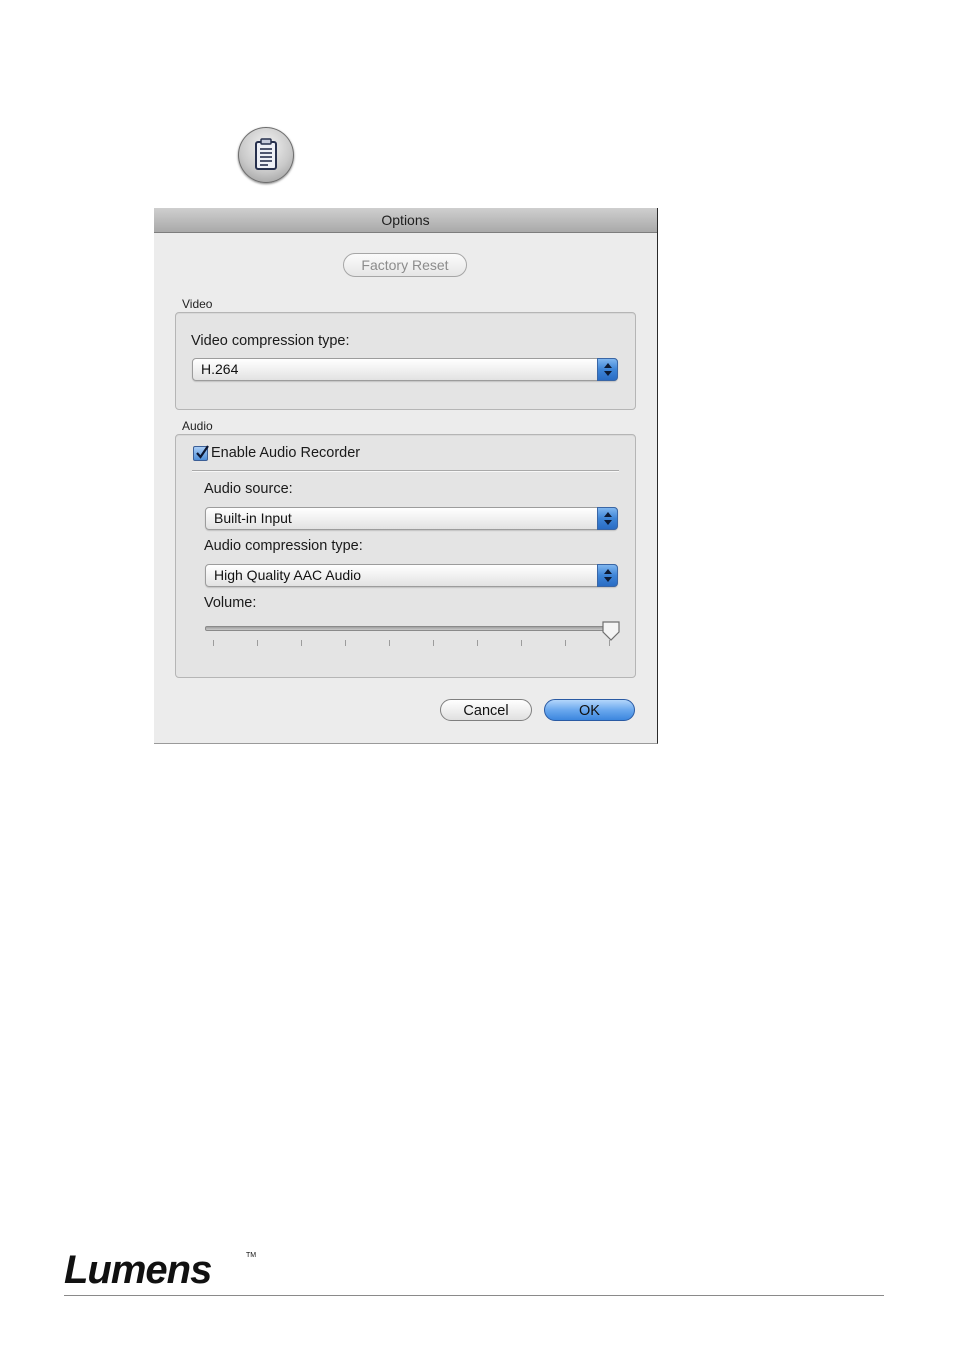 The width and height of the screenshot is (954, 1354). Describe the element at coordinates (411, 518) in the screenshot. I see `audio-source-select: Built-in Input` at that location.